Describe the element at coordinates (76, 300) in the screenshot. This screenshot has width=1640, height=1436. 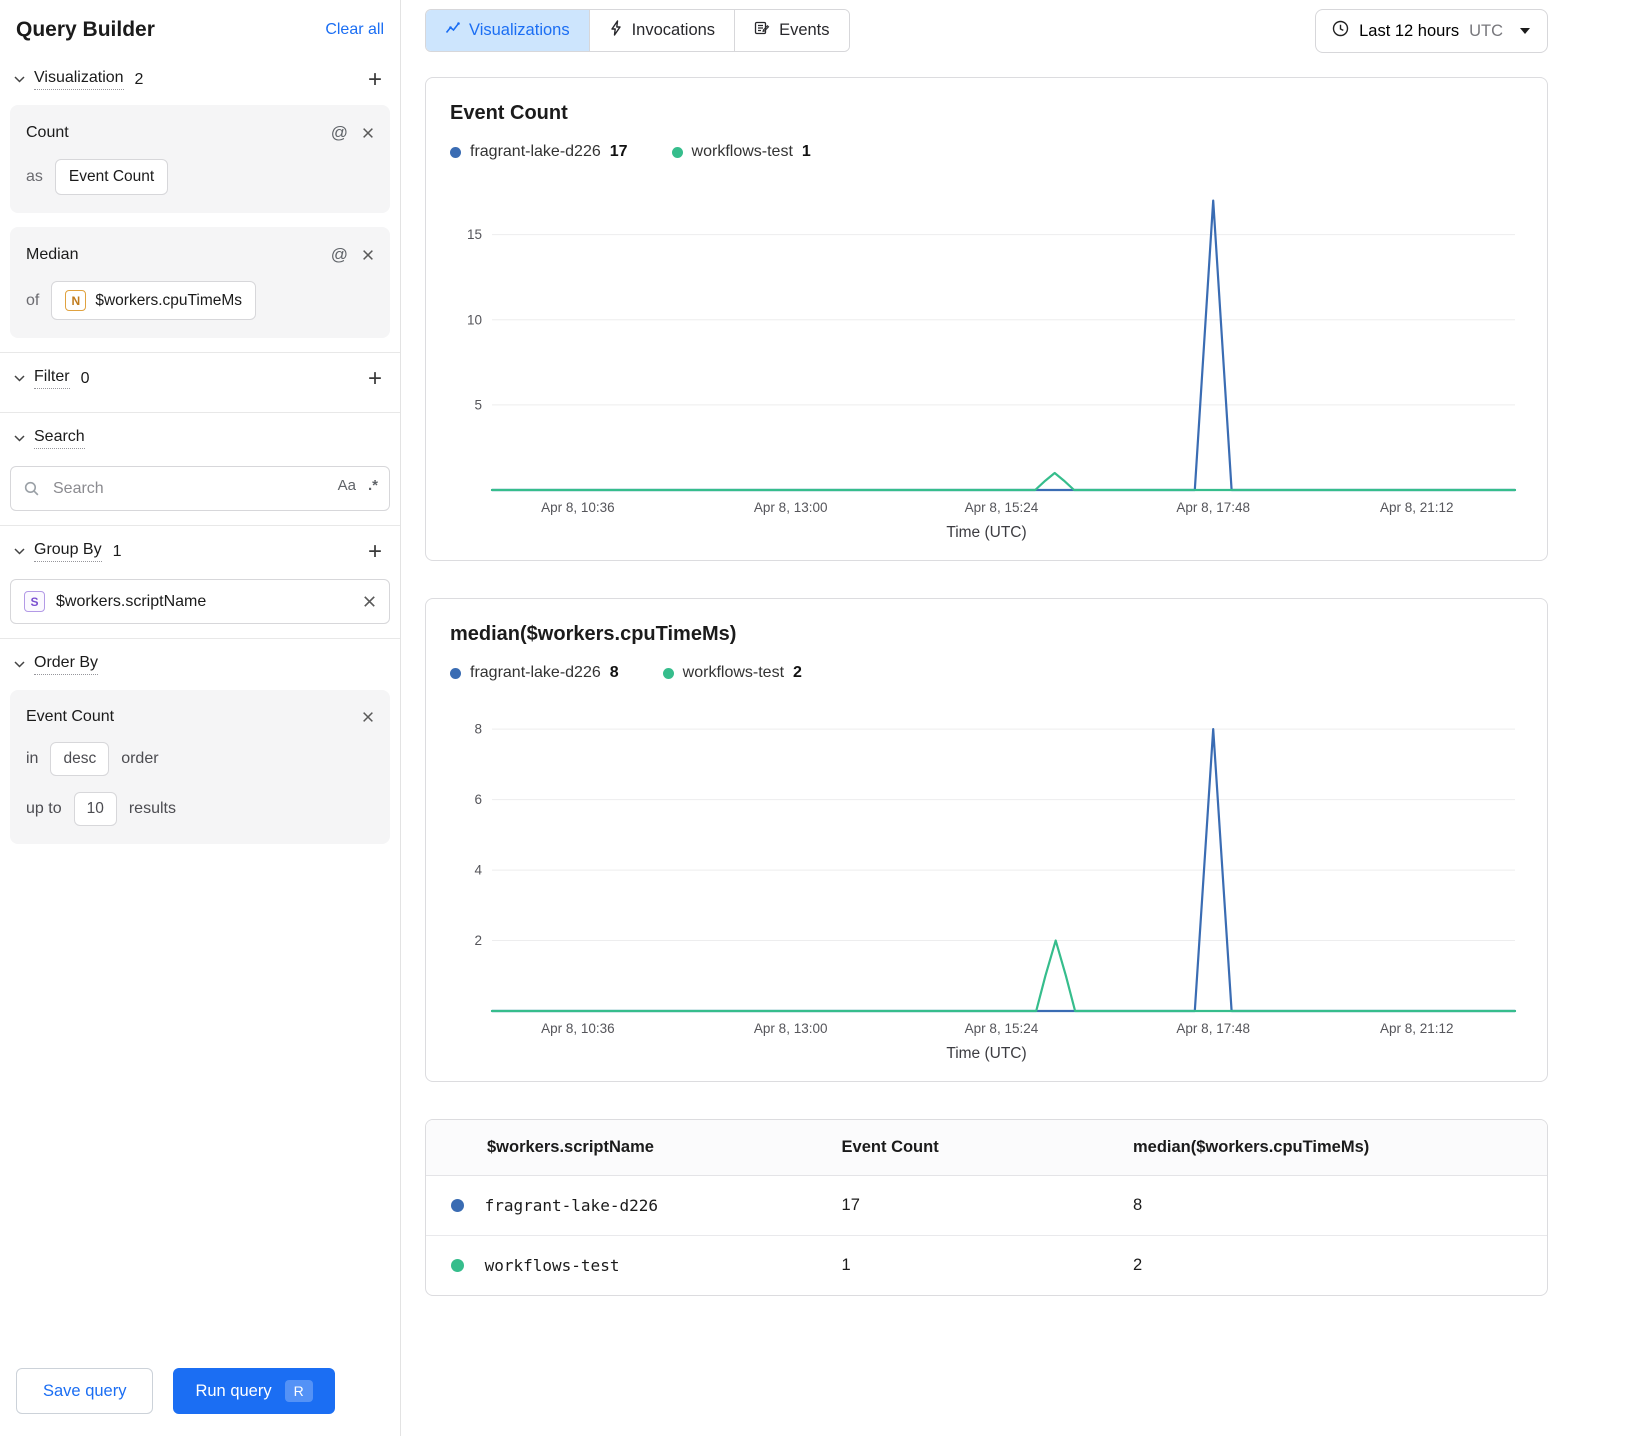
I see `number-type-icon: N` at that location.